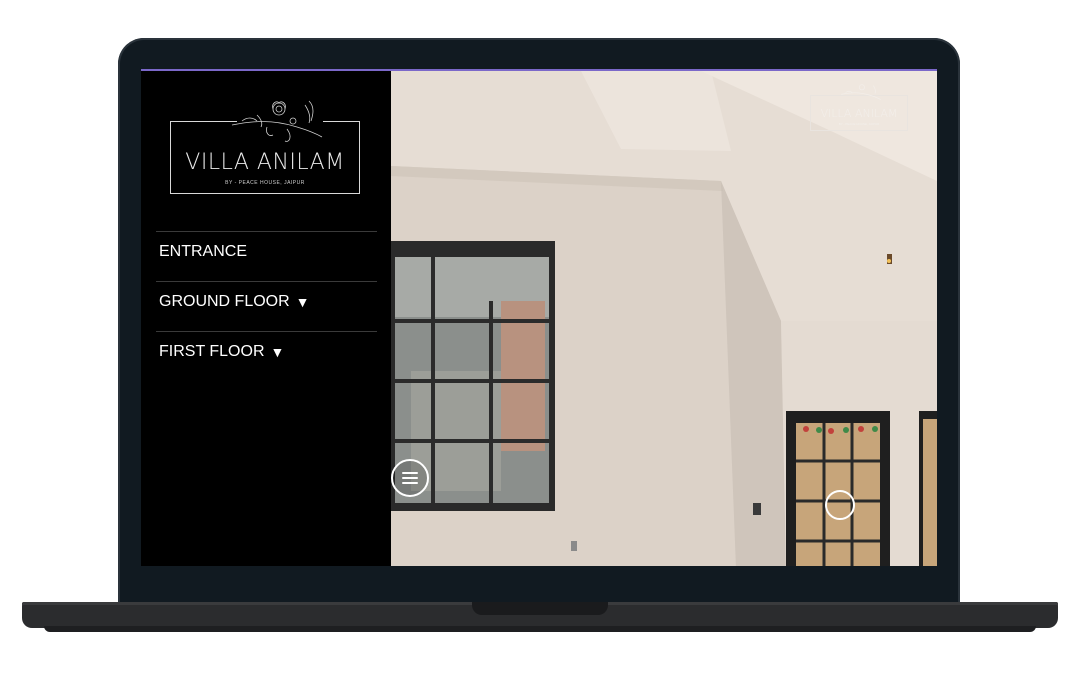 The image size is (1080, 686). I want to click on menu-item-first-floor: FIRST FLOOR ▼, so click(266, 356).